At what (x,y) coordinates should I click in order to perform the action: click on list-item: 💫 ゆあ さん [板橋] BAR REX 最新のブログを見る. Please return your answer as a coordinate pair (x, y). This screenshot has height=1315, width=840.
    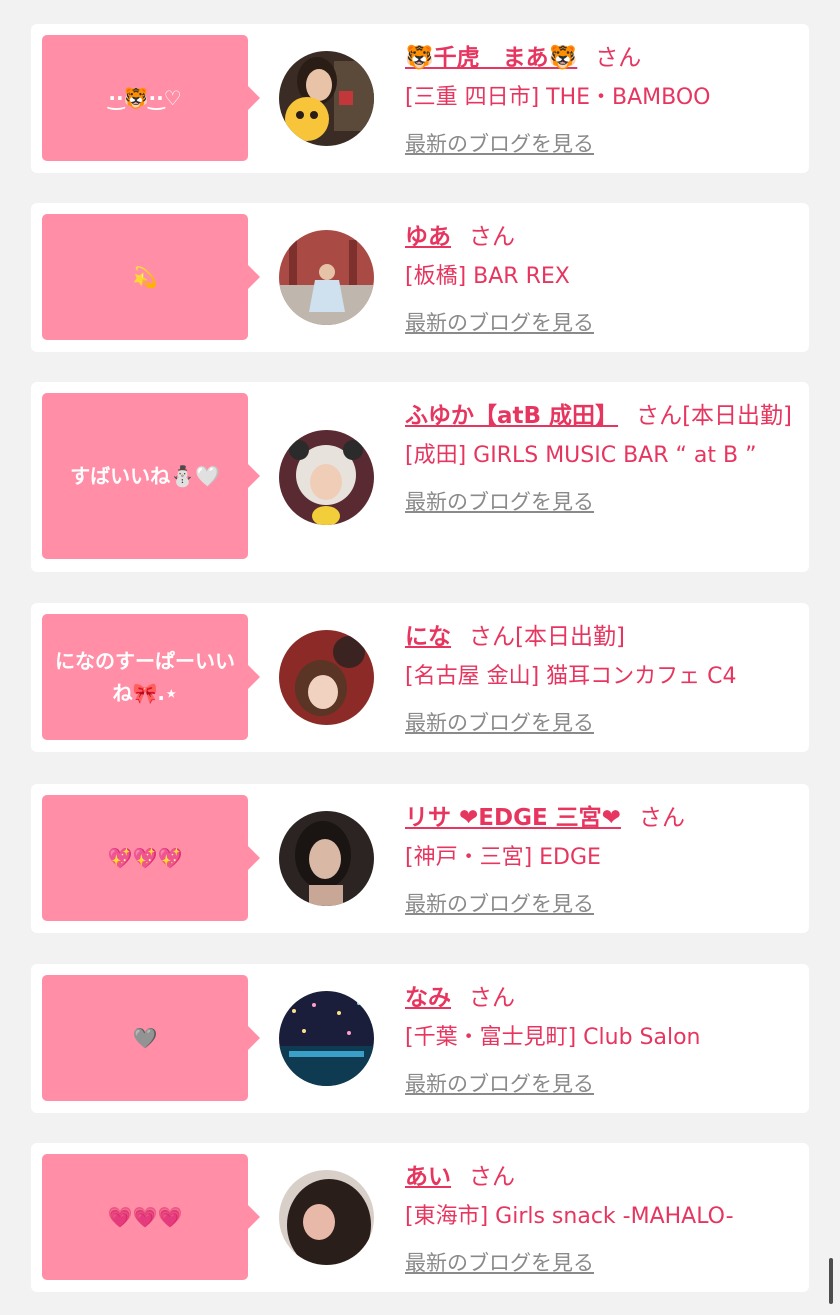
    Looking at the image, I should click on (420, 277).